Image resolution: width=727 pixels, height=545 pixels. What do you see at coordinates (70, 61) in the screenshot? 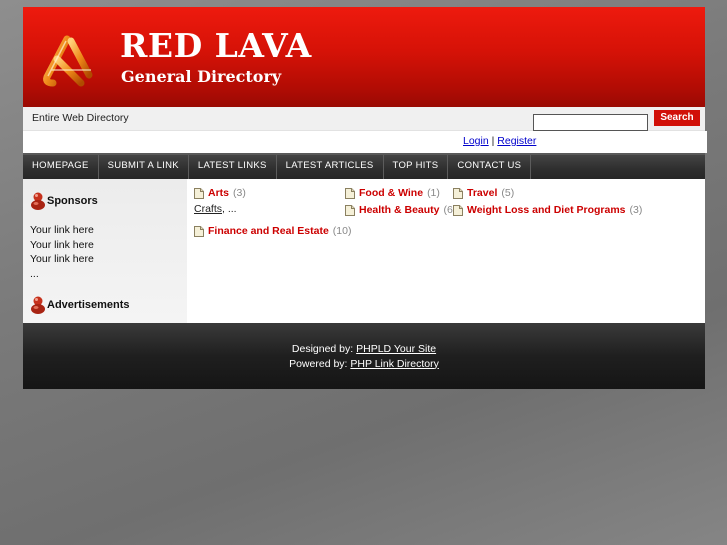
I see `red-lava-logo-icon` at bounding box center [70, 61].